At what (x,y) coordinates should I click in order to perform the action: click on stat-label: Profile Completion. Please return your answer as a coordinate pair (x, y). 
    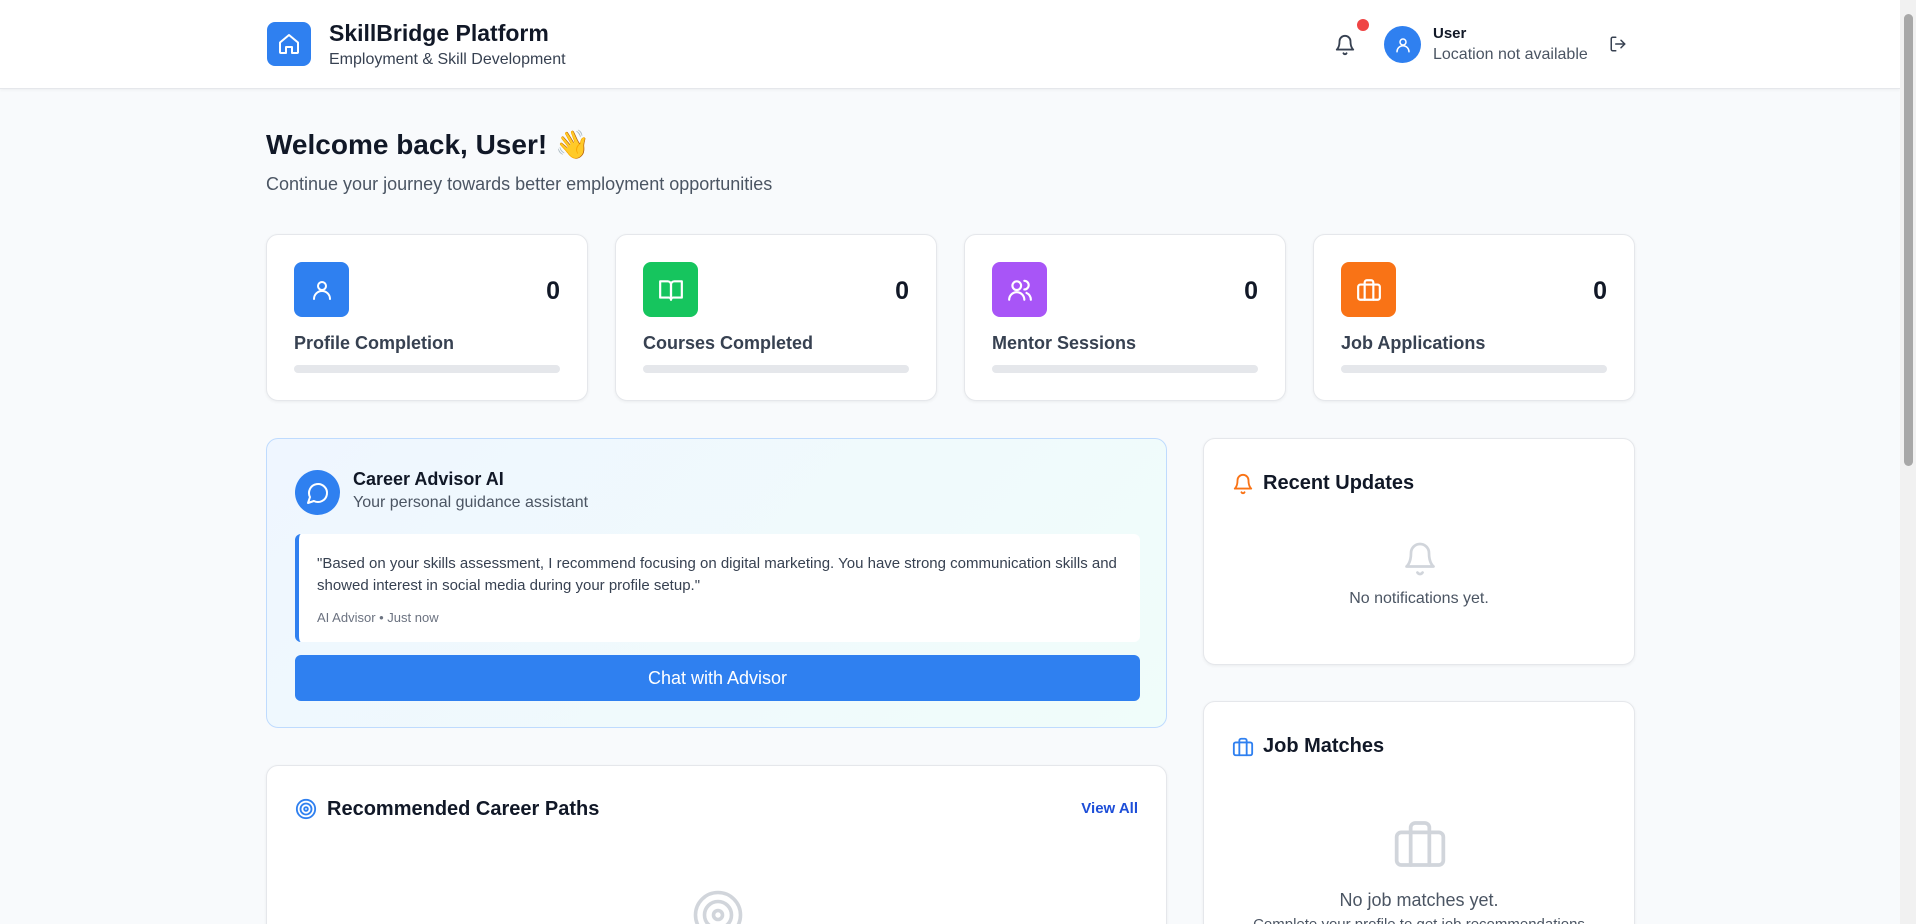
    Looking at the image, I should click on (374, 343).